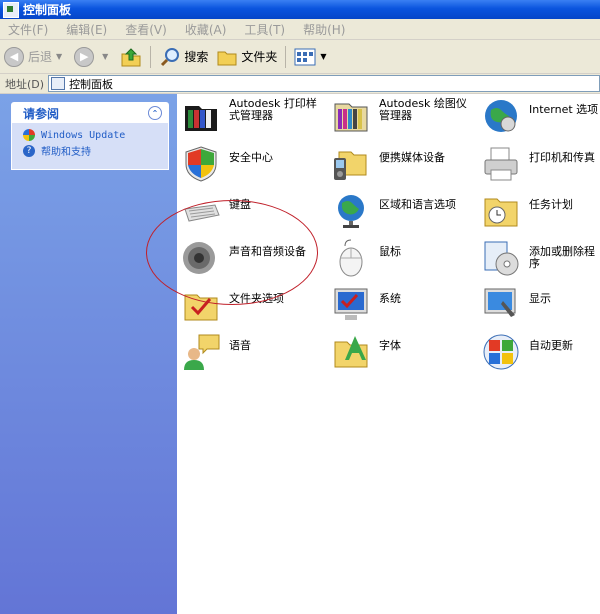  I want to click on menu-tools: 工具(T), so click(265, 29).